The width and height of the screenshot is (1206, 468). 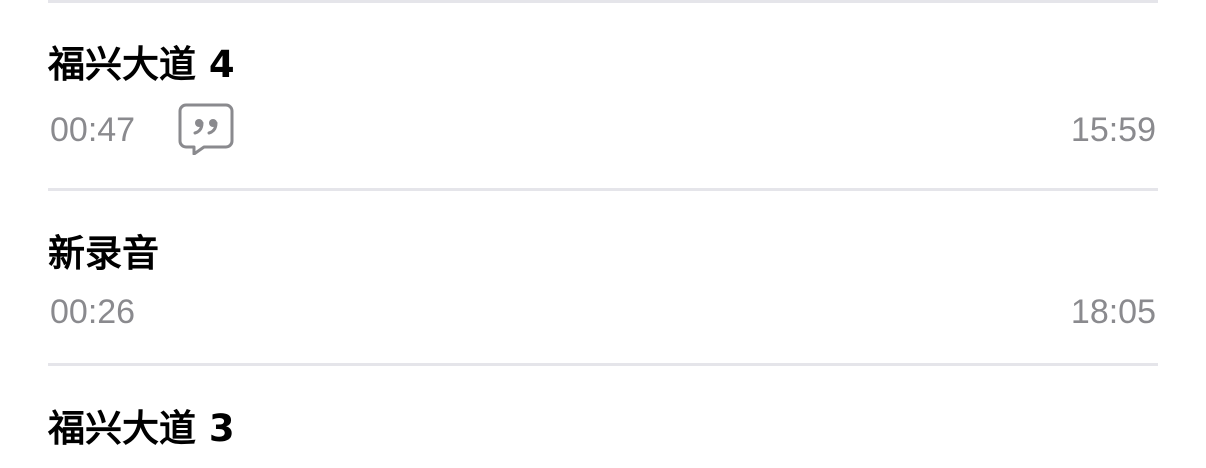 What do you see at coordinates (1113, 312) in the screenshot?
I see `recording-time: 18:05` at bounding box center [1113, 312].